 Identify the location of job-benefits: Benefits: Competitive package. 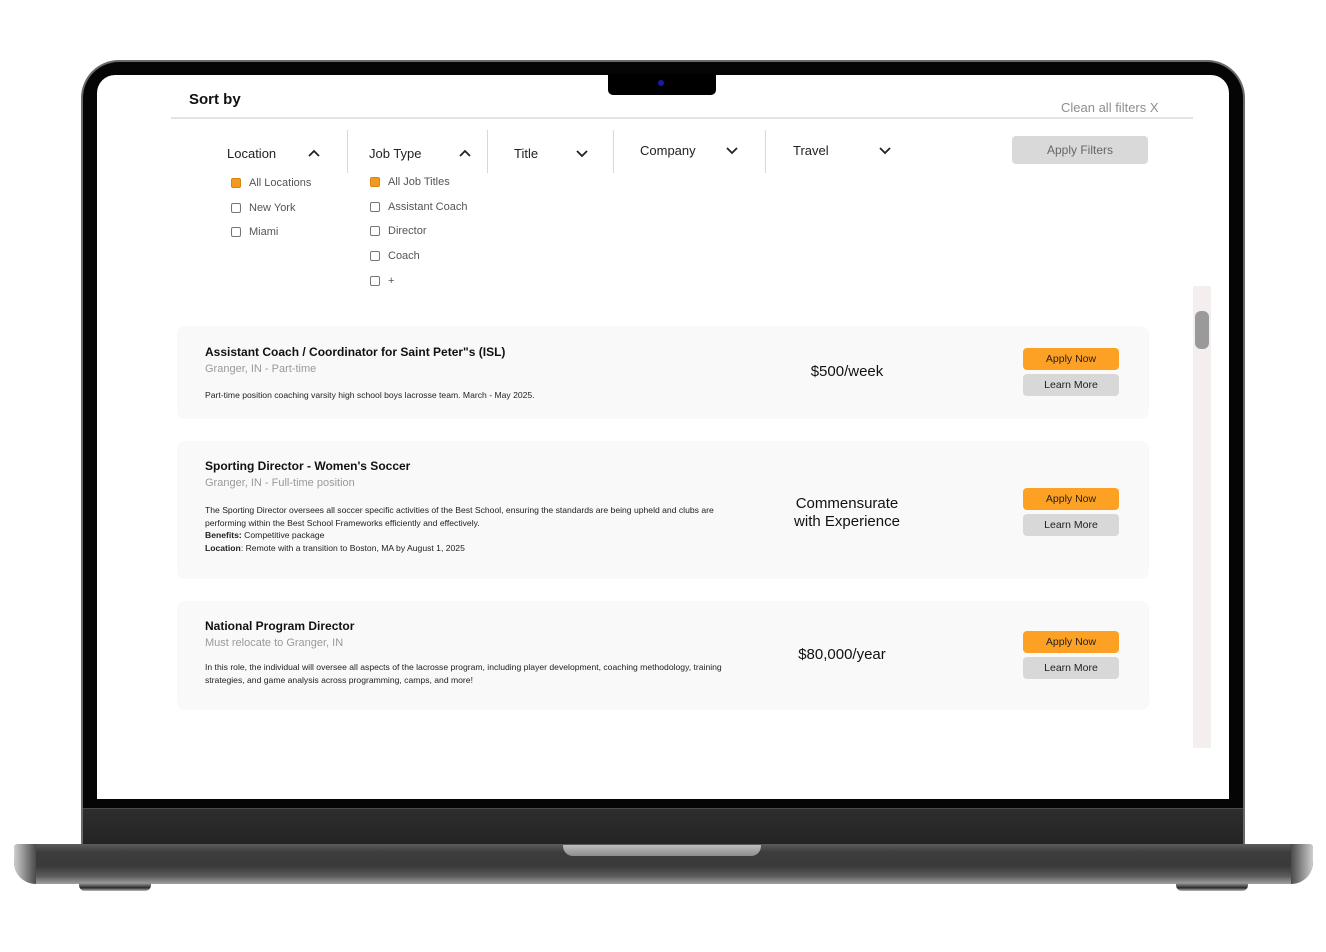
(465, 535).